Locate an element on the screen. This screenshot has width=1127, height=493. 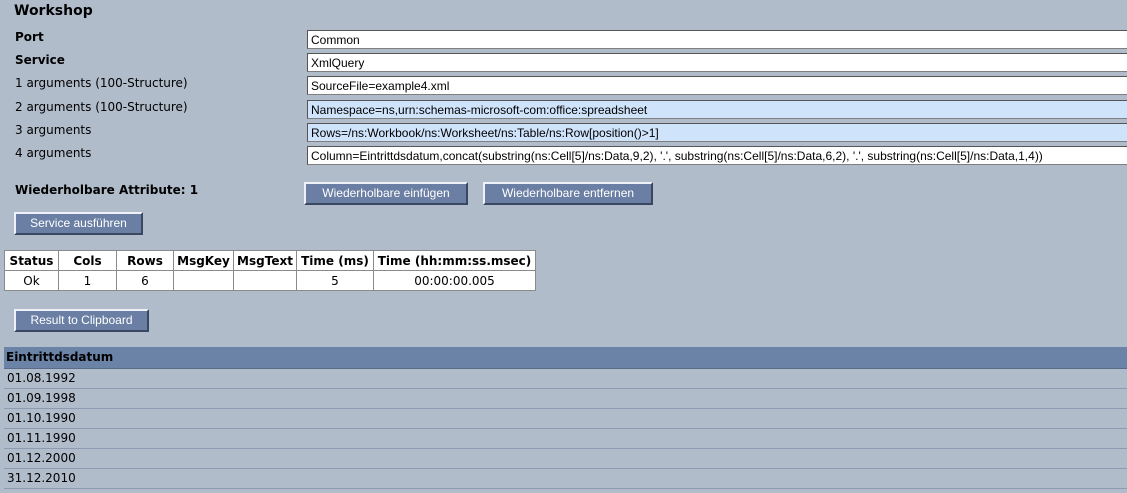
argument-1-label: 1 arguments (100-Structure) is located at coordinates (101, 83).